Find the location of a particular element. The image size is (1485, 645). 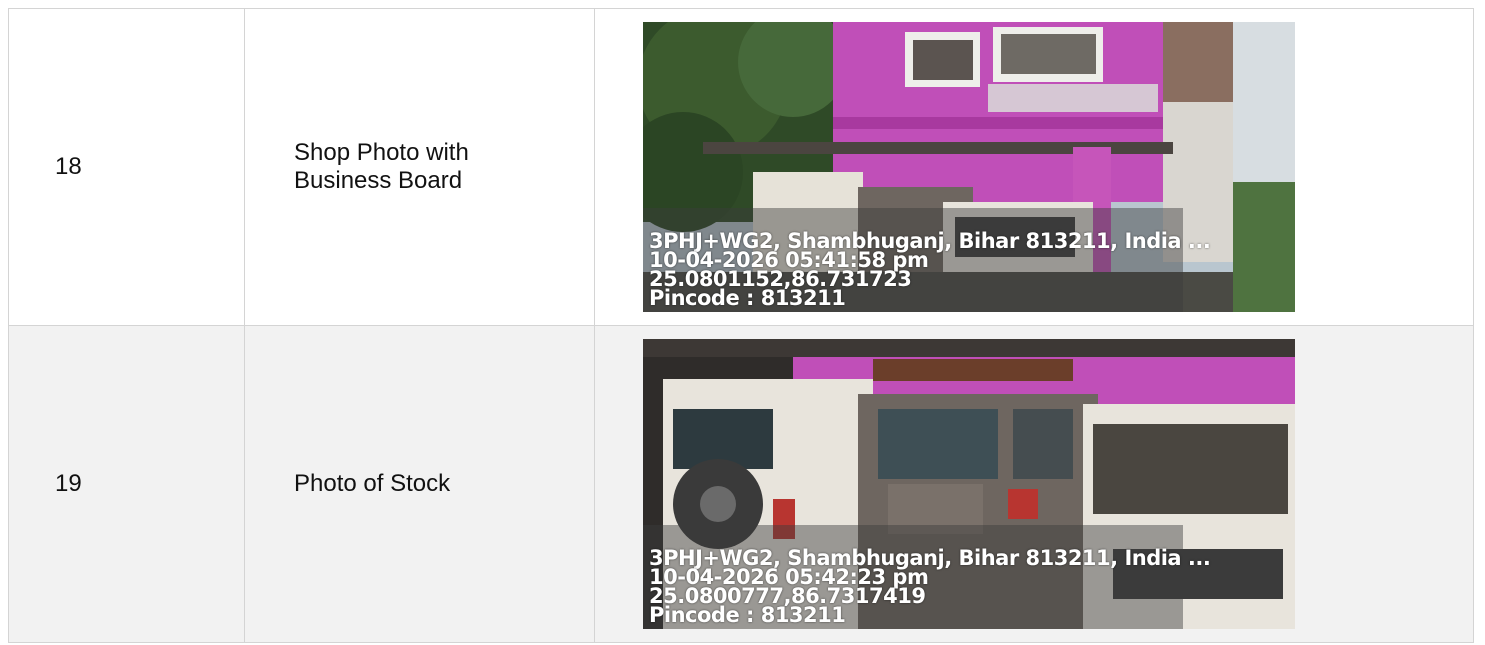

row-label: Photo of Stock is located at coordinates (420, 484).